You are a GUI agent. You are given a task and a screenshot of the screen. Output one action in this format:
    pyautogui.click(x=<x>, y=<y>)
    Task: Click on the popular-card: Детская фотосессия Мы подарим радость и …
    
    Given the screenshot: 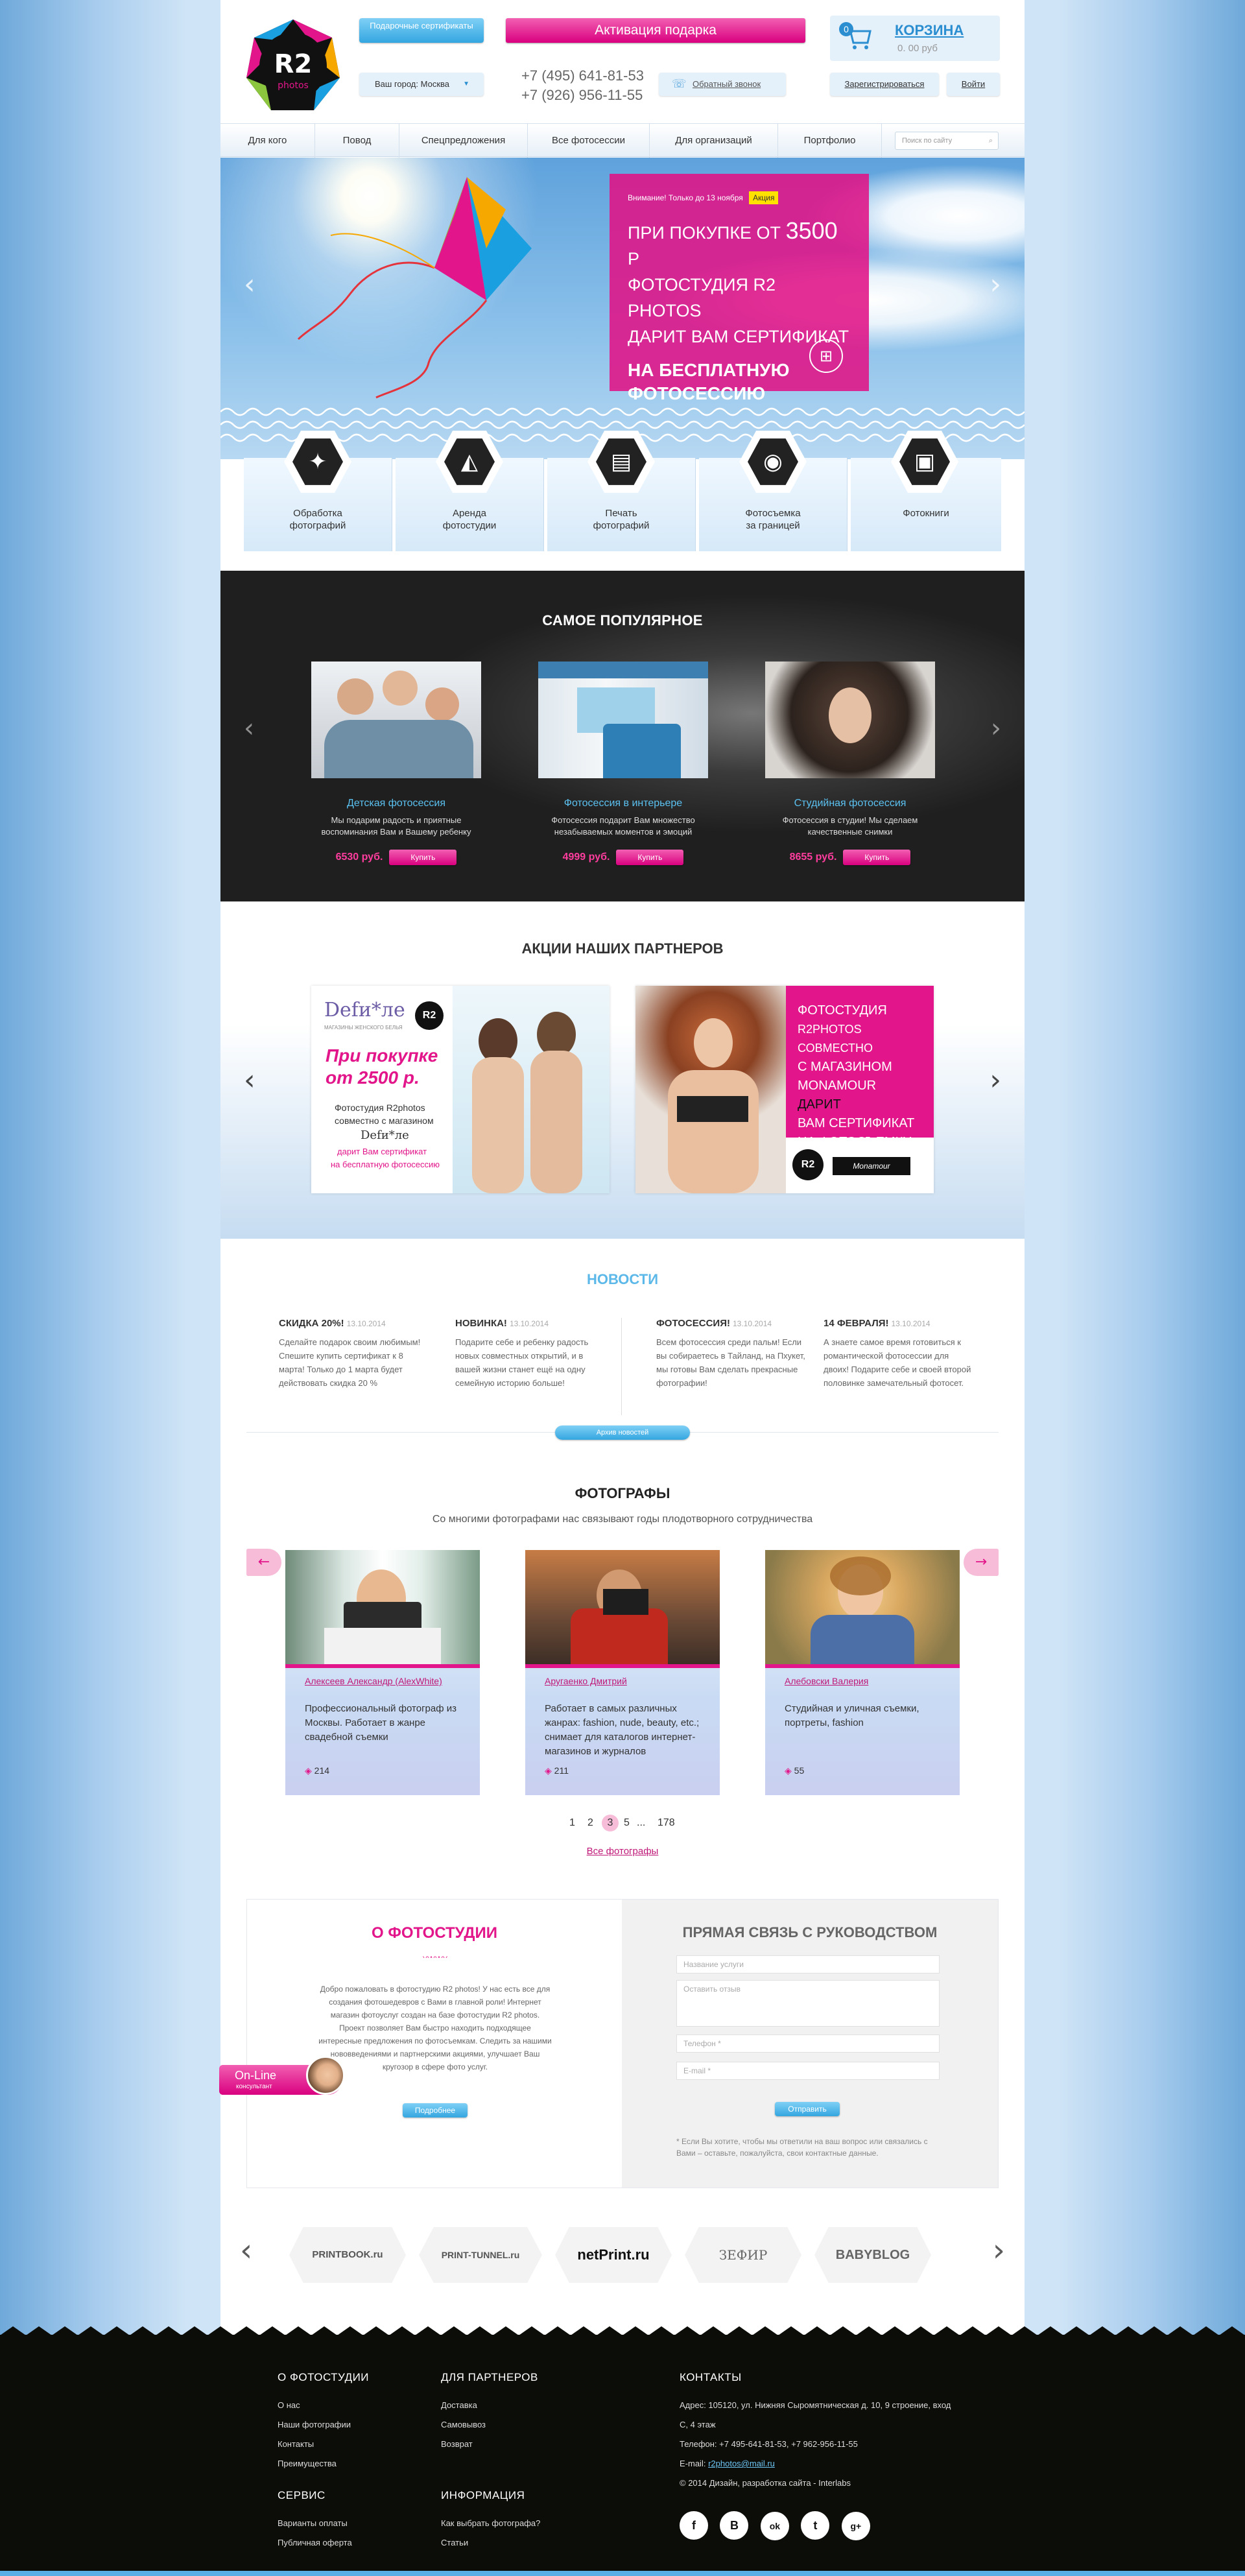 What is the action you would take?
    pyautogui.click(x=396, y=763)
    